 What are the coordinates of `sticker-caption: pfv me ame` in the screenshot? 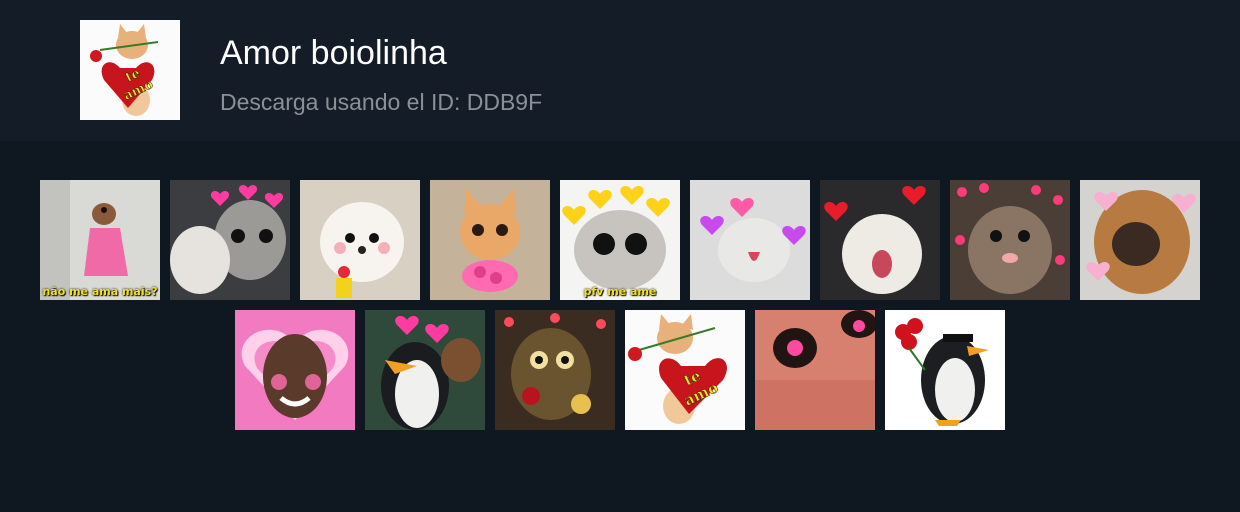 It's located at (620, 291).